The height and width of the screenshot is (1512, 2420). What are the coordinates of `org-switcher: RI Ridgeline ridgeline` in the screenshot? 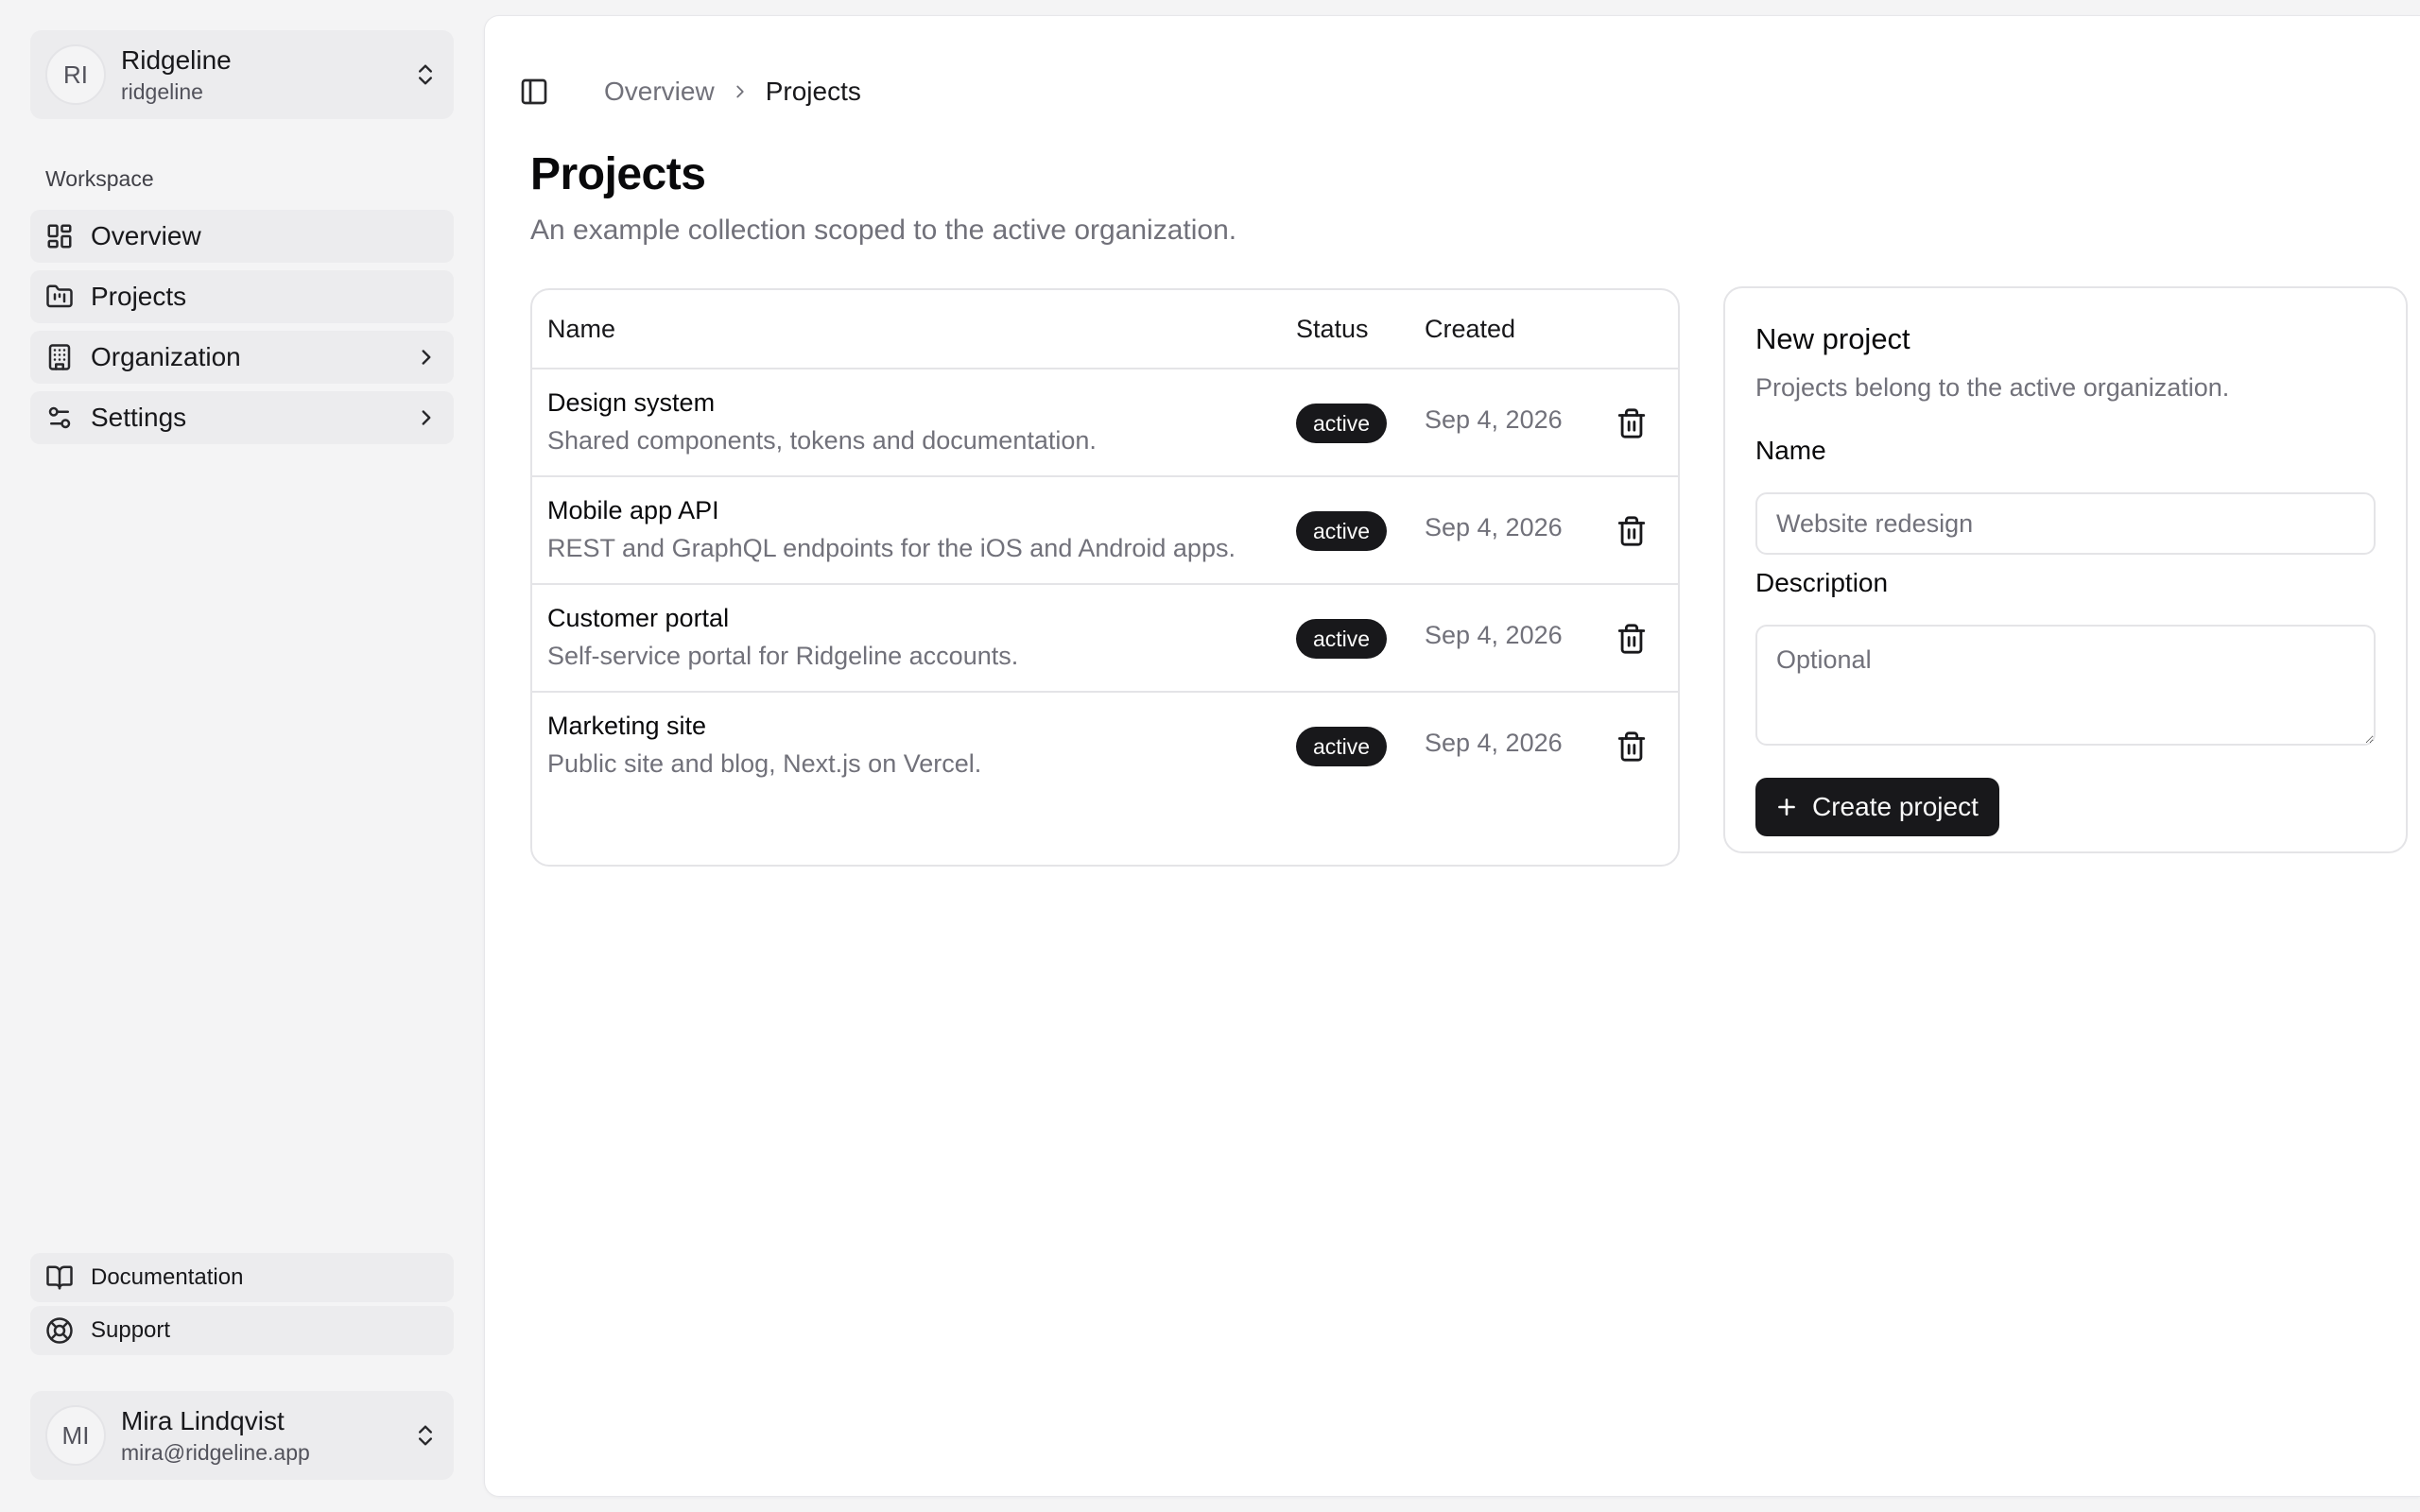 It's located at (242, 74).